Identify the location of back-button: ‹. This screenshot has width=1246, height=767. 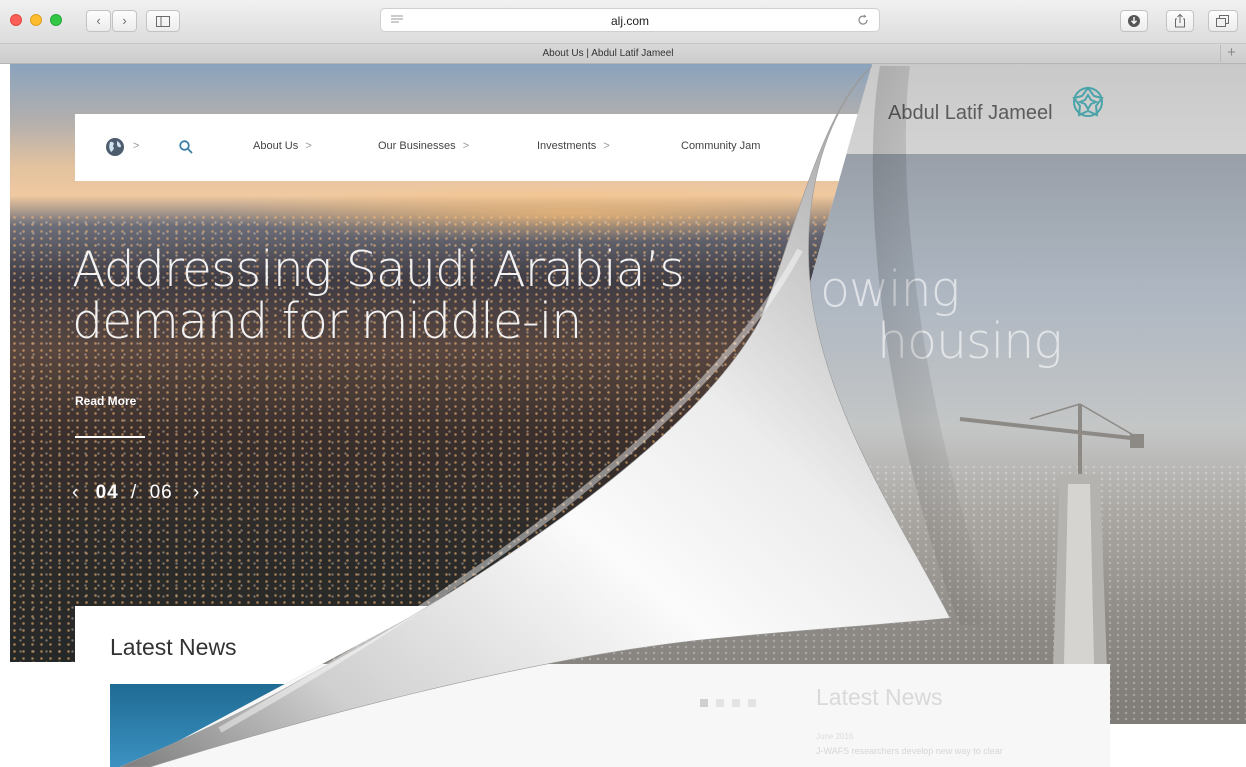
(98, 21).